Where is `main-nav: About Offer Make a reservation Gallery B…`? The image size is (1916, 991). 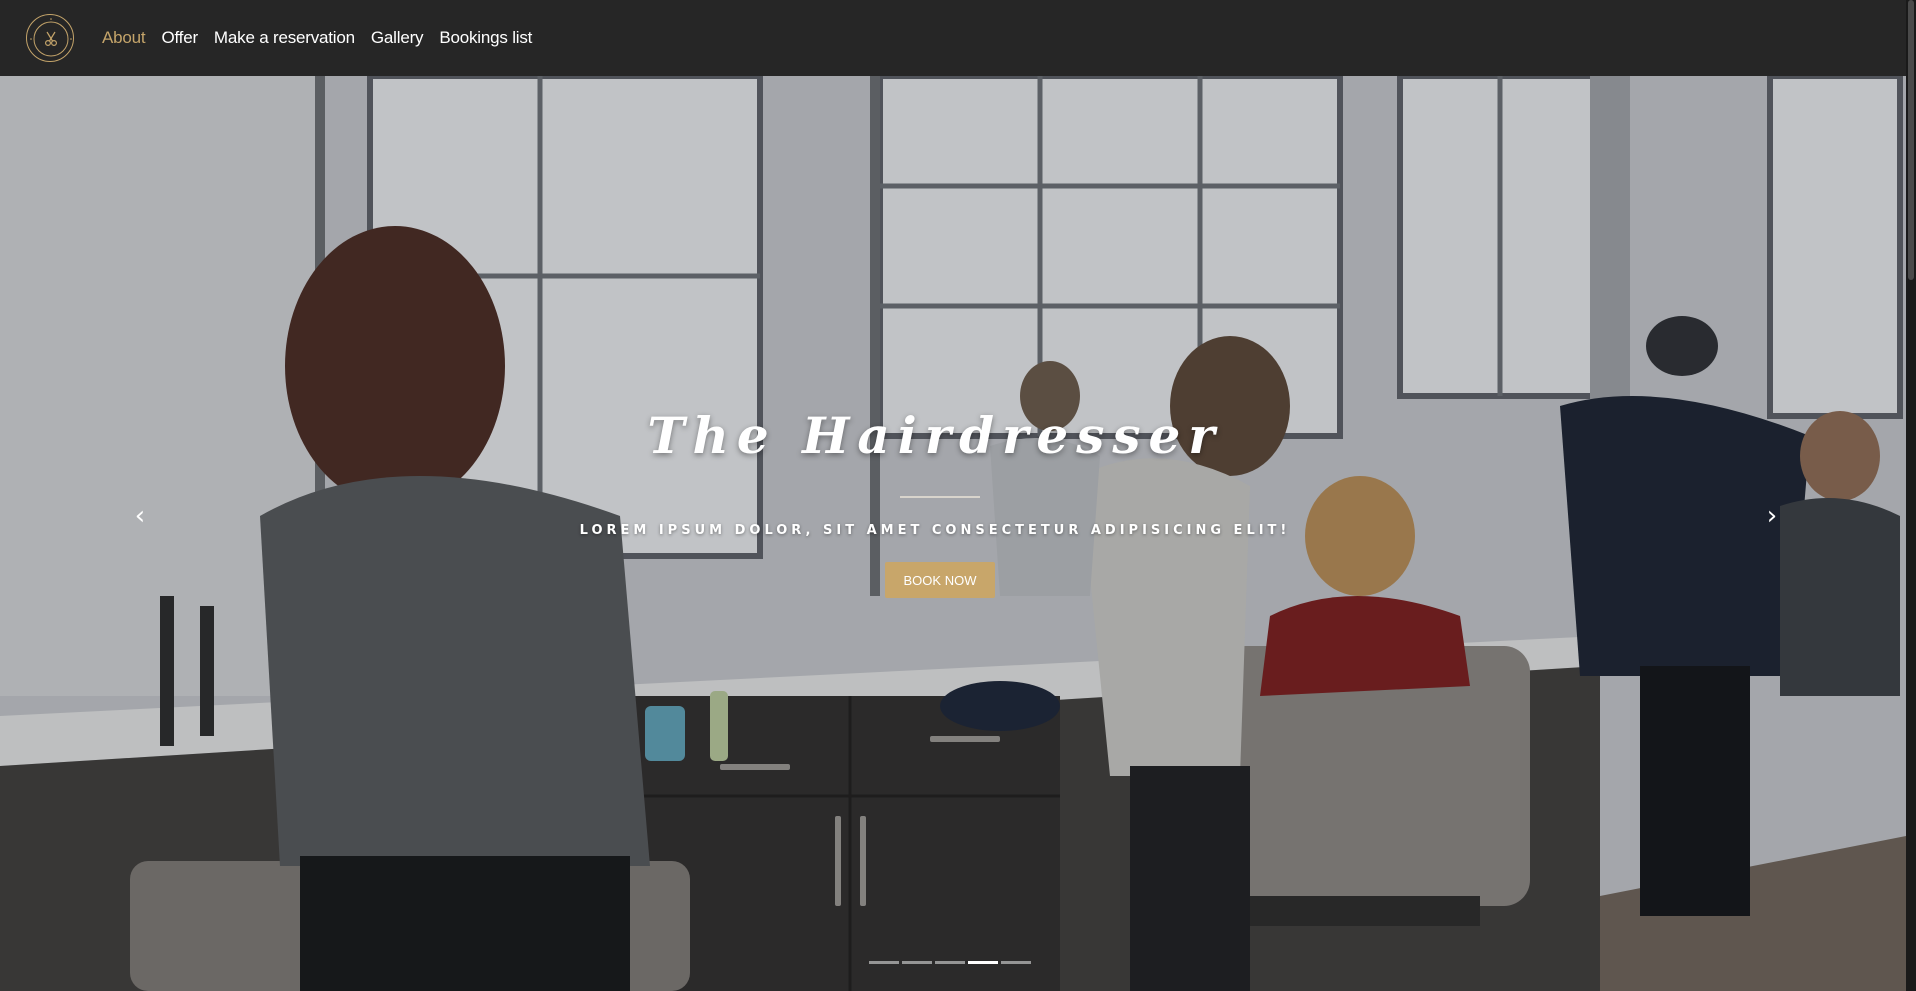 main-nav: About Offer Make a reservation Gallery B… is located at coordinates (317, 38).